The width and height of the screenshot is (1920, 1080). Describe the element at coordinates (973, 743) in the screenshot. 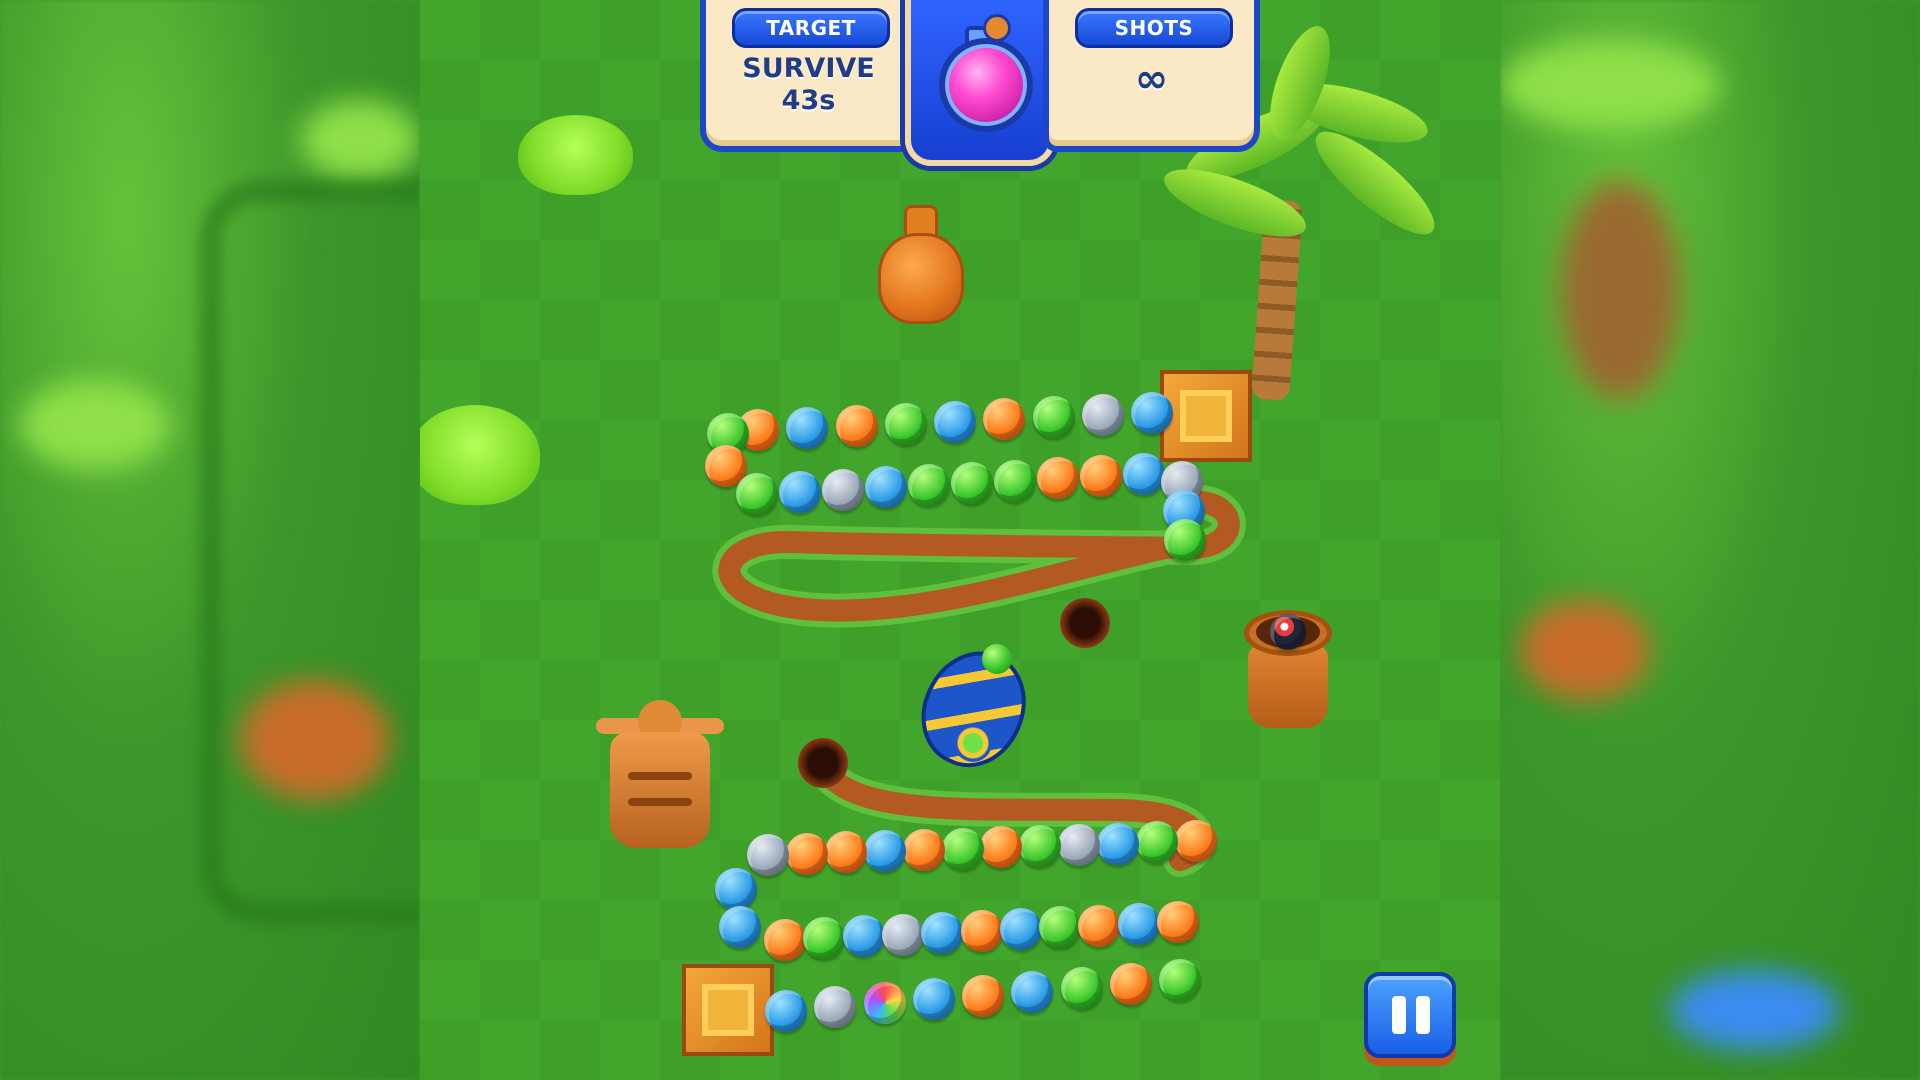

I see `current-ball` at that location.